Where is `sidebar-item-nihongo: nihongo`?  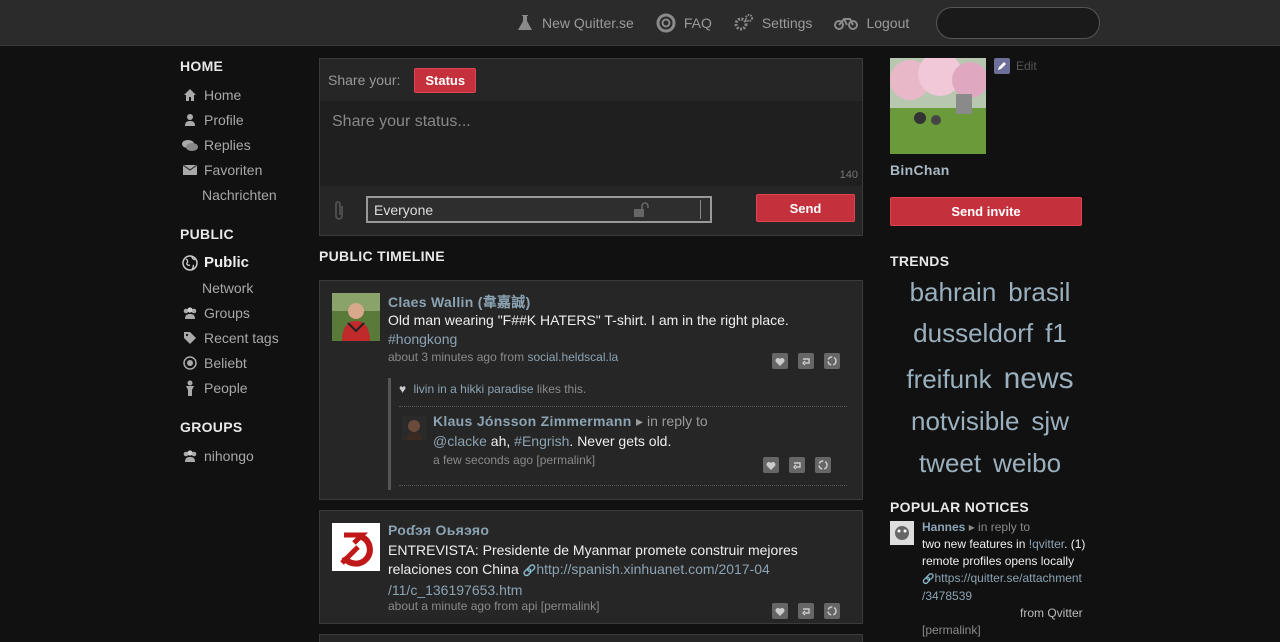 sidebar-item-nihongo: nihongo is located at coordinates (240, 455).